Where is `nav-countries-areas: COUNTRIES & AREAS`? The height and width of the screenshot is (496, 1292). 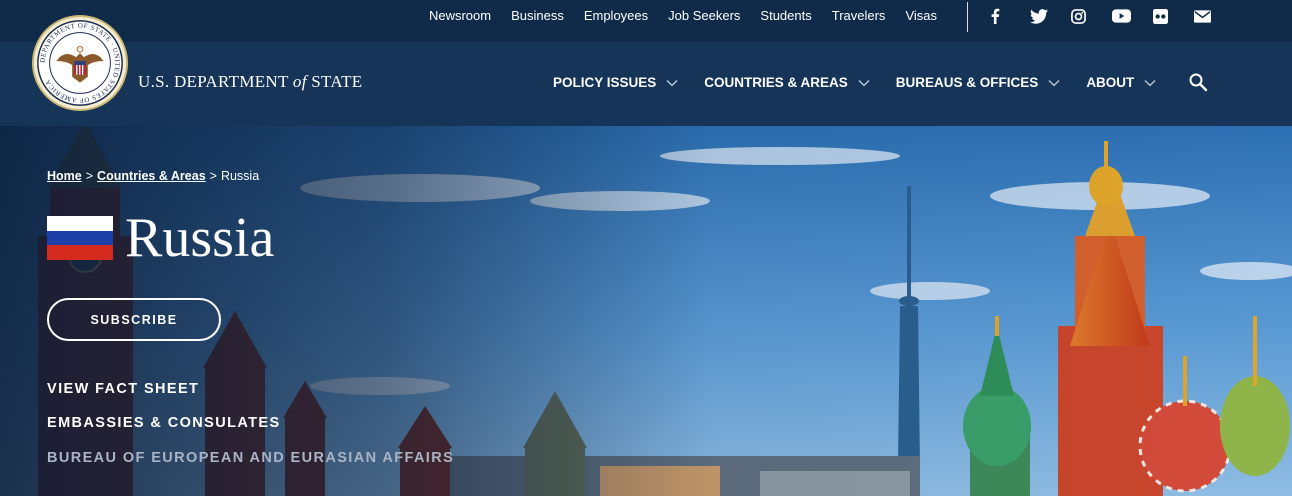 nav-countries-areas: COUNTRIES & AREAS is located at coordinates (787, 82).